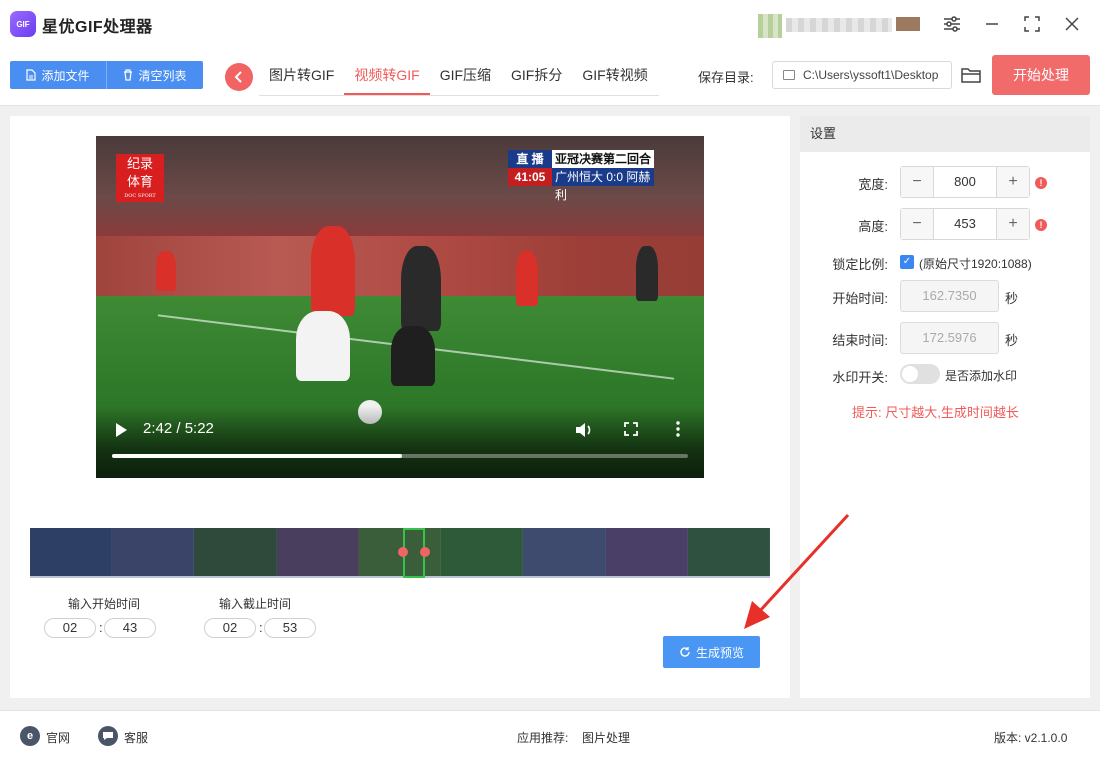  I want to click on start-second-input: 43, so click(130, 628).